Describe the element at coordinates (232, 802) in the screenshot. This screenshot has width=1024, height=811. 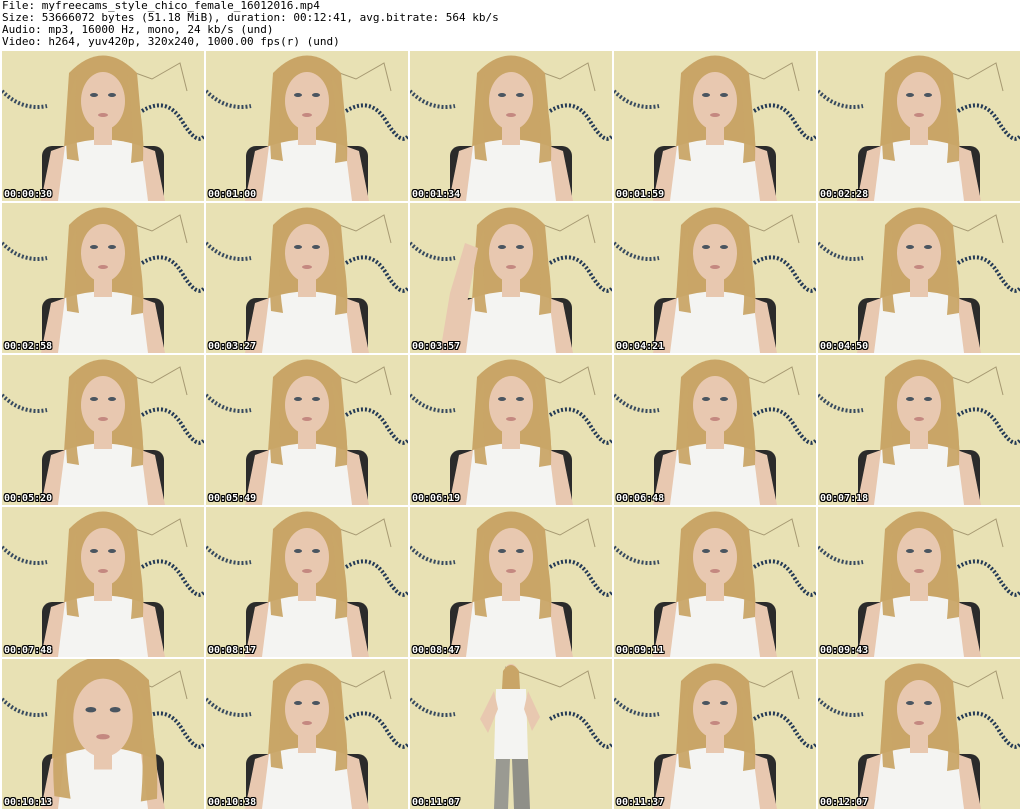
I see `thumbnail-timestamp: 00:10:38` at that location.